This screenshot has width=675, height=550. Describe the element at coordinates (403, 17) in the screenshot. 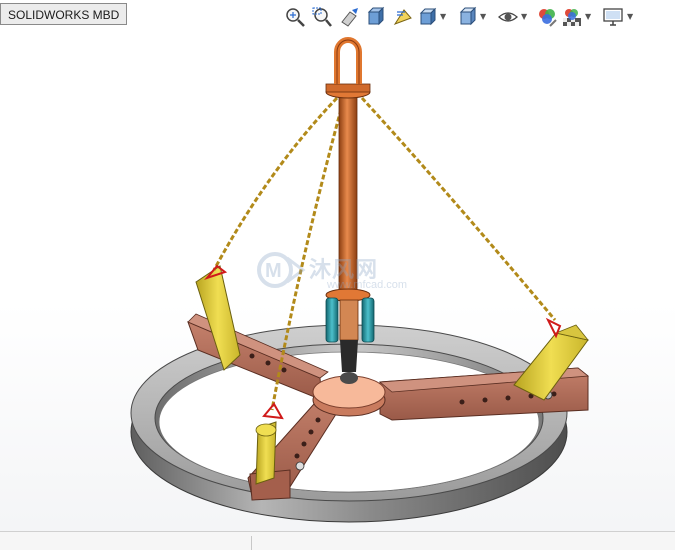

I see `dynamic-annotation-views-icon` at that location.